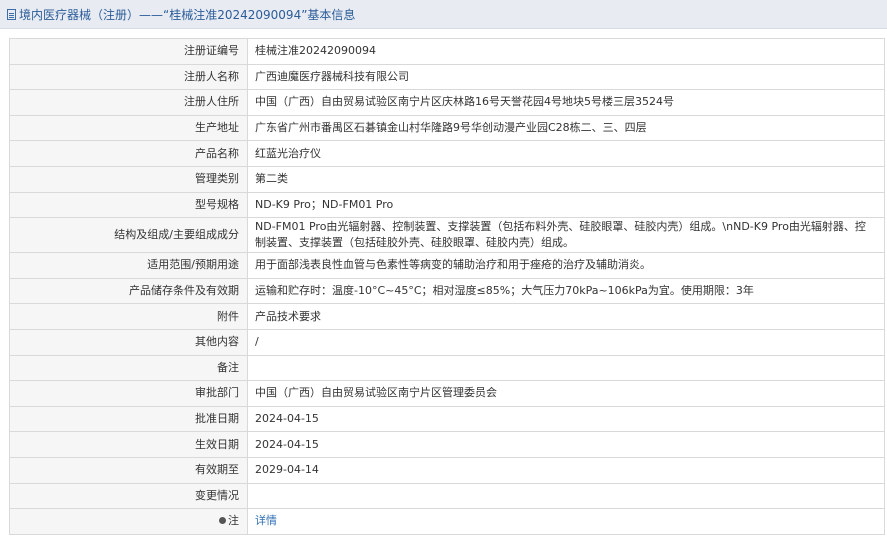 The height and width of the screenshot is (551, 887). What do you see at coordinates (128, 368) in the screenshot?
I see `row-label: 备注` at bounding box center [128, 368].